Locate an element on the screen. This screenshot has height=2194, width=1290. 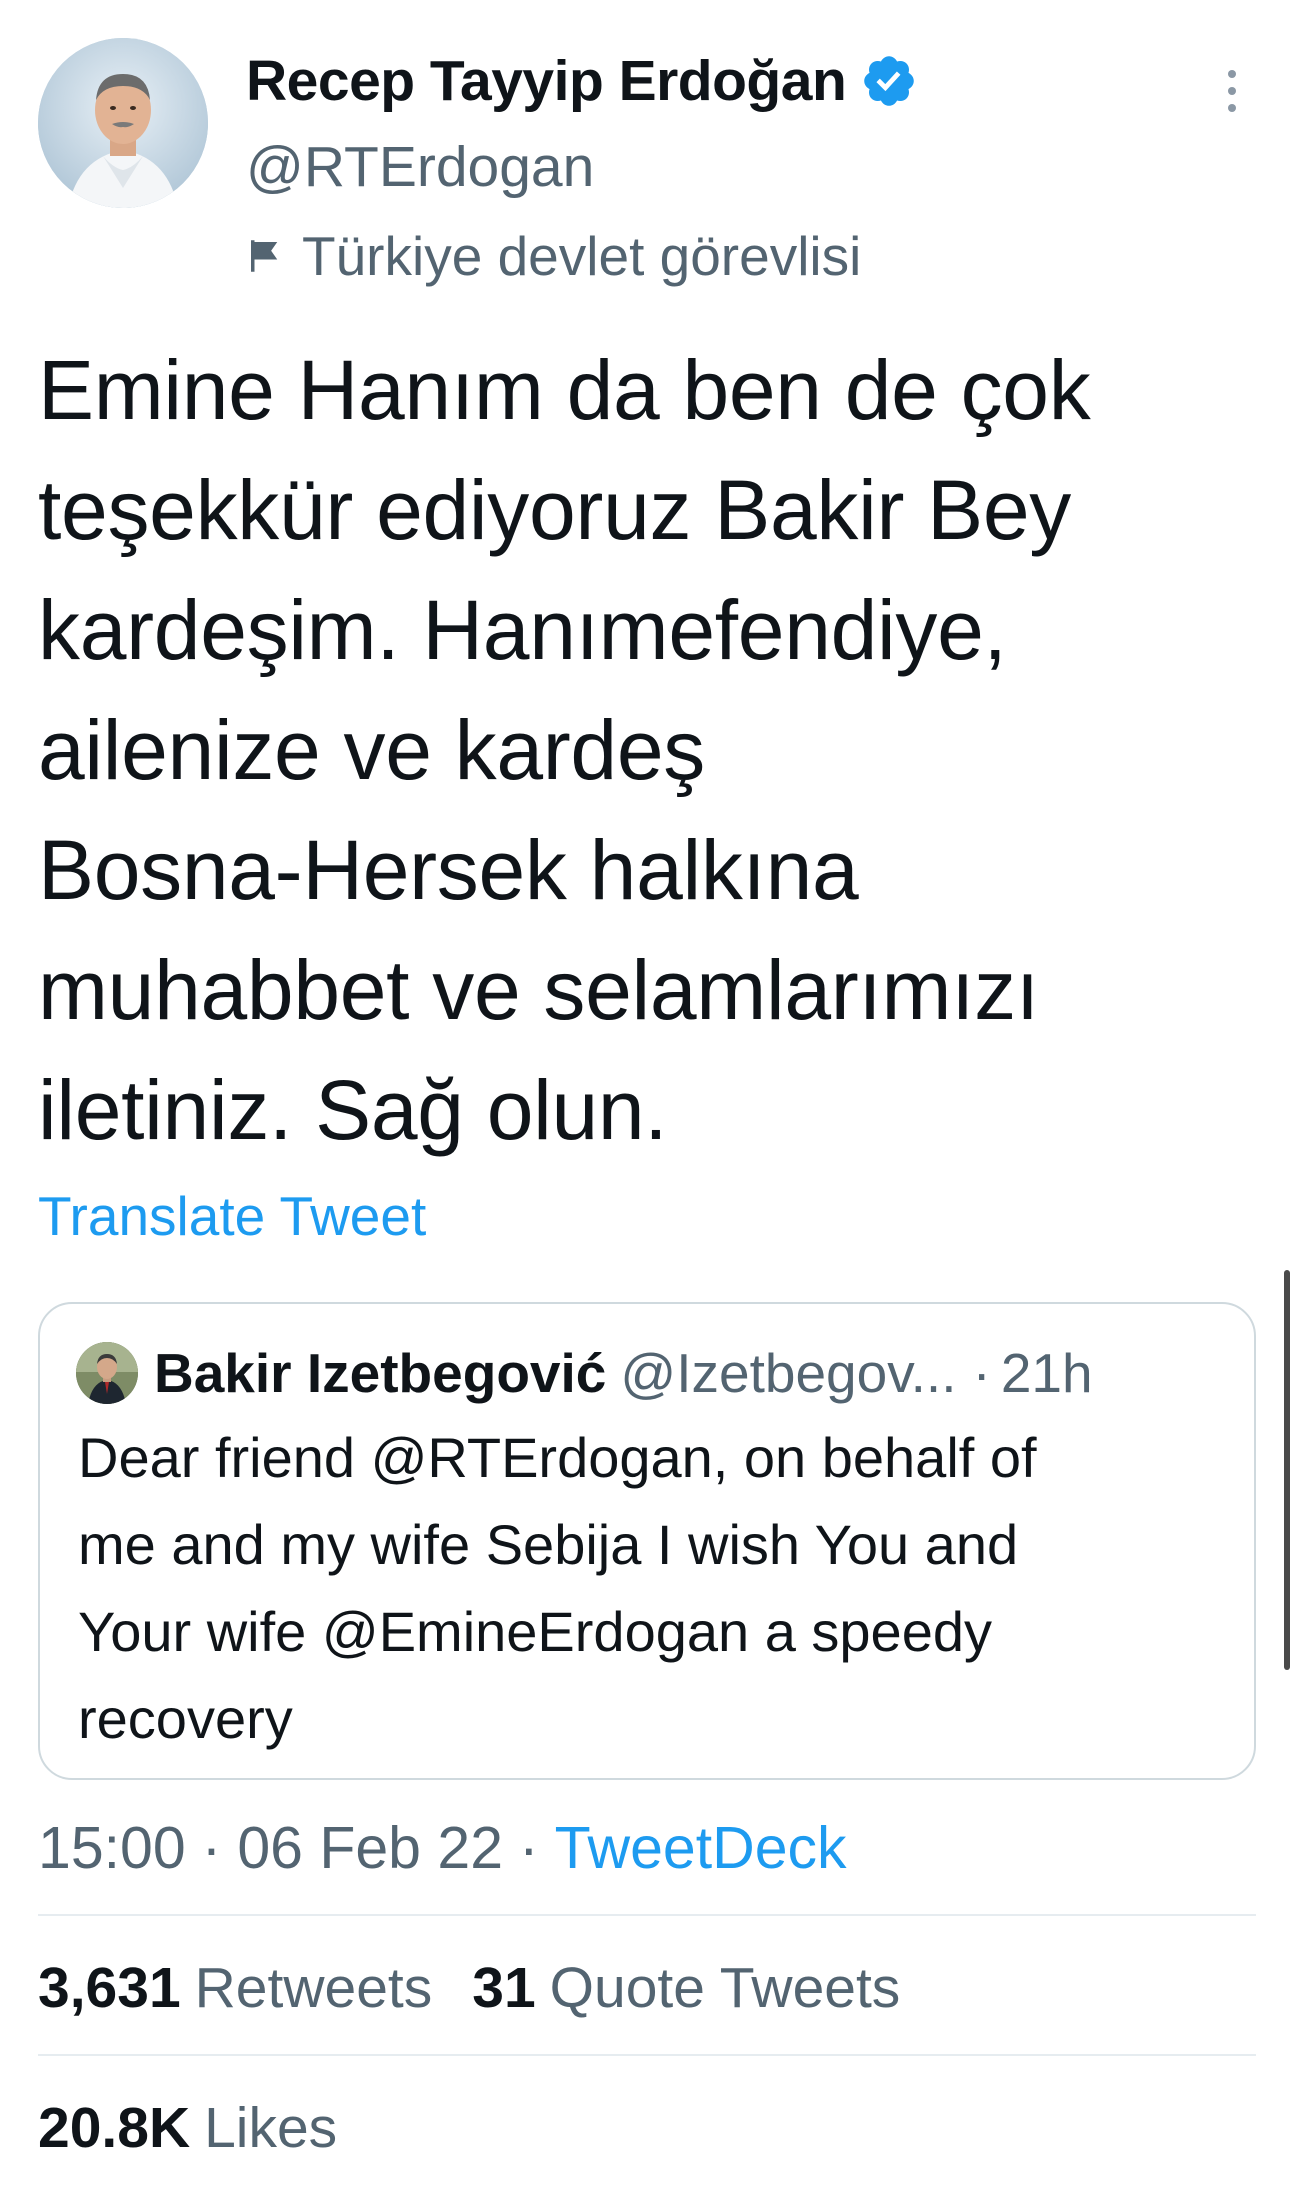
quote-tweets-label: Quote Tweets is located at coordinates (725, 1988).